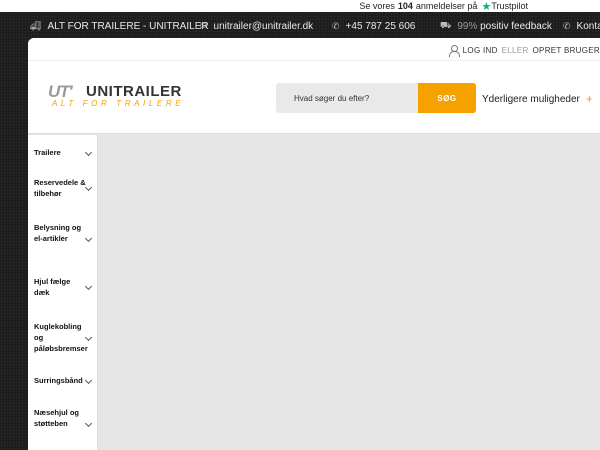  I want to click on topbar-phone: ✆ +45 787 25 606, so click(373, 26).